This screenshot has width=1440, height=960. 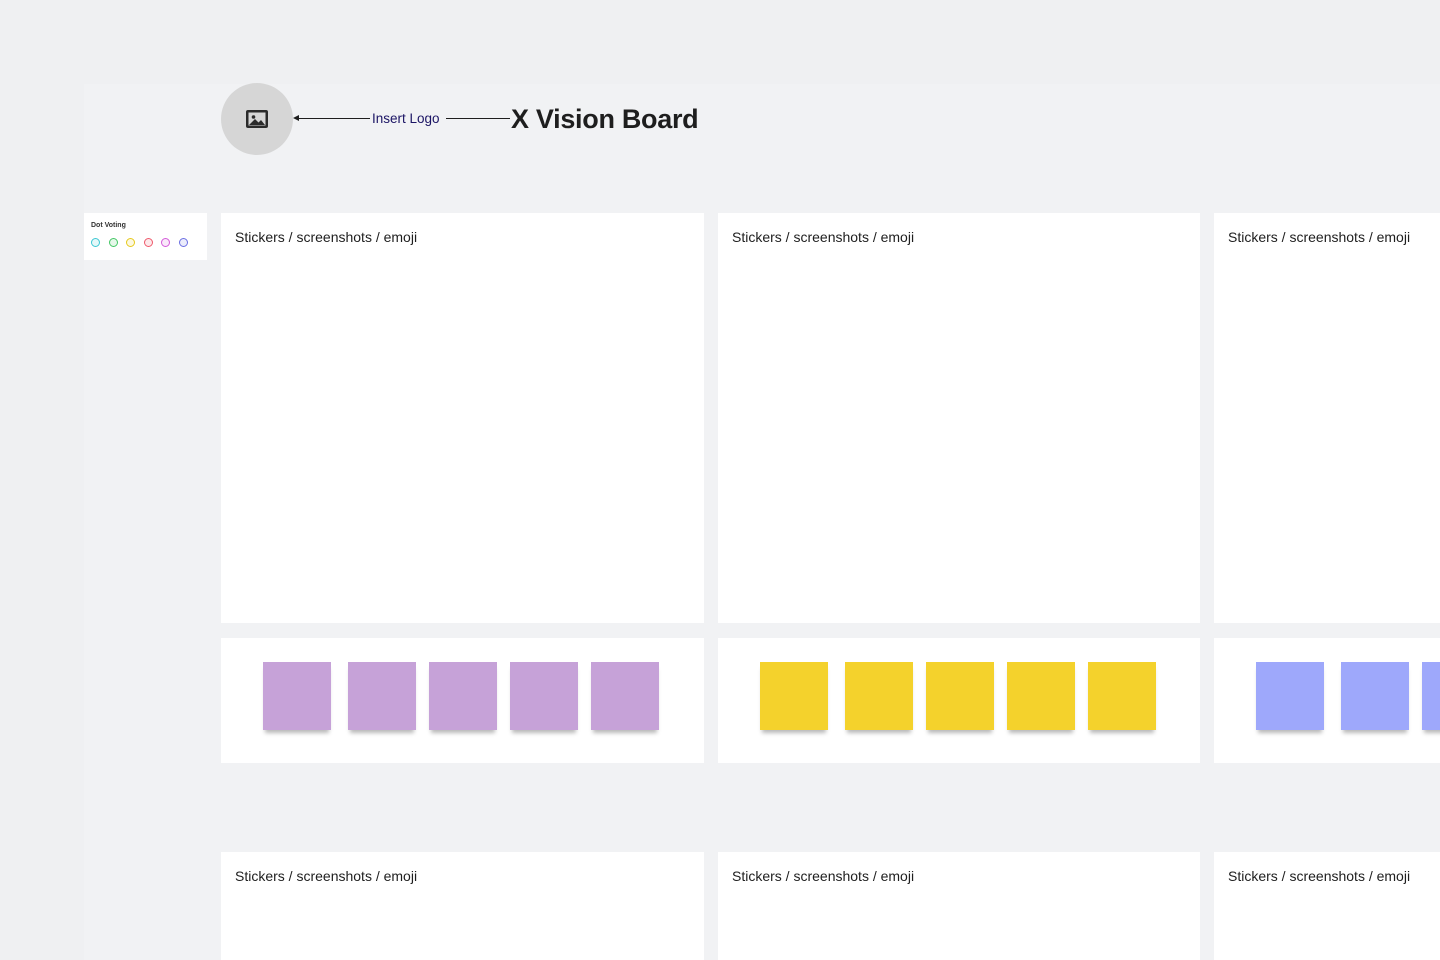 What do you see at coordinates (462, 418) in the screenshot?
I see `frame-top-1: Stickers / screenshots / emoji` at bounding box center [462, 418].